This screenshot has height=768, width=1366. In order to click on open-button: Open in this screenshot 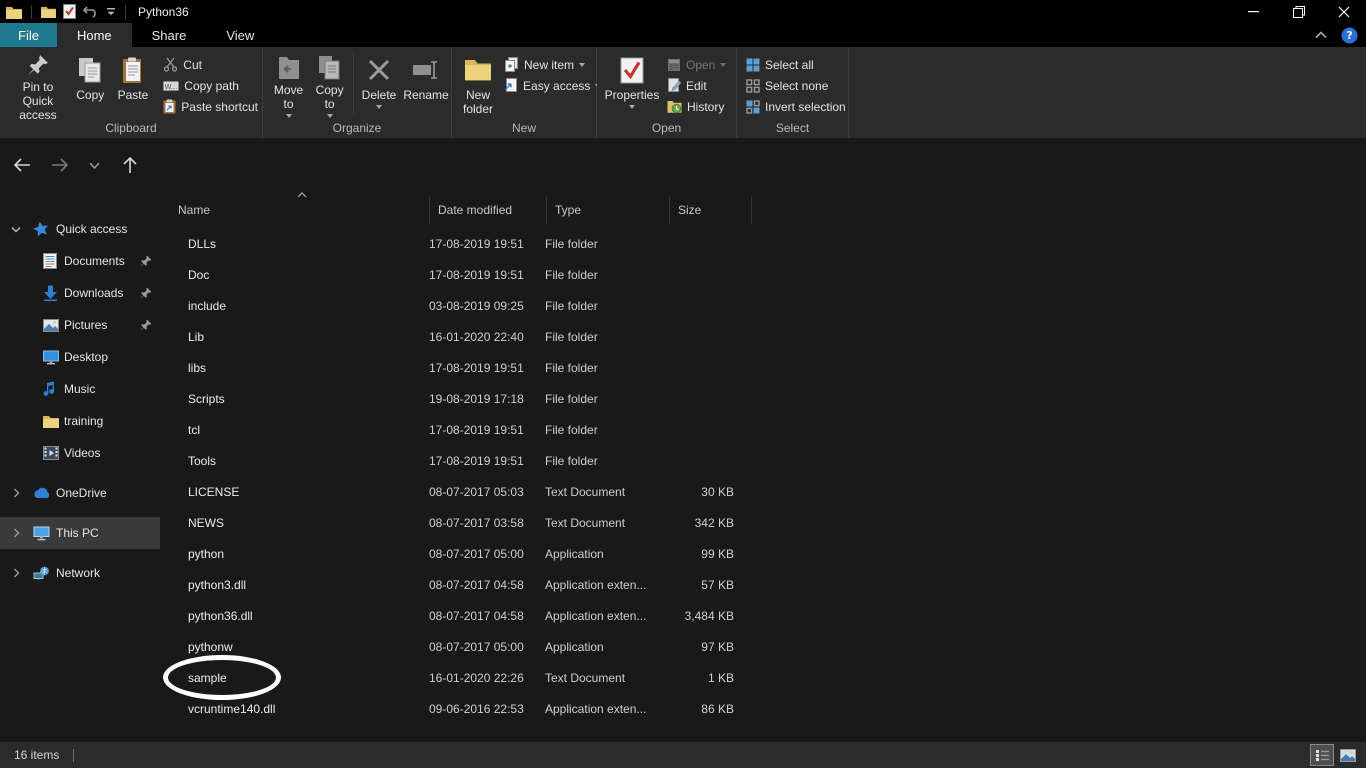, I will do `click(696, 64)`.